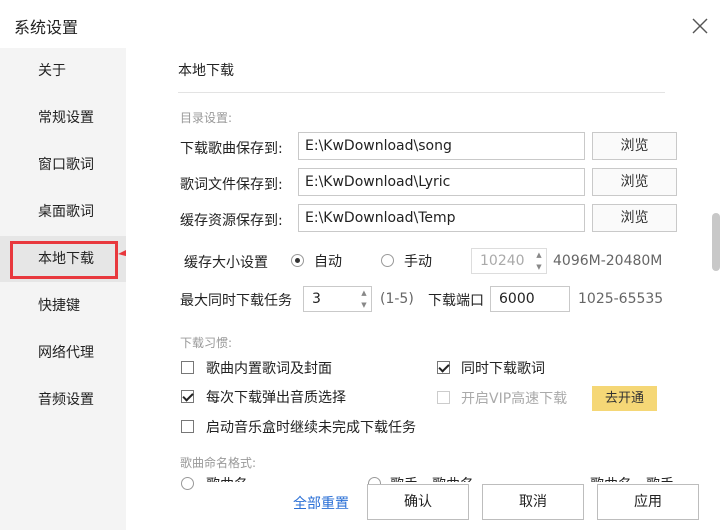 This screenshot has height=530, width=725. I want to click on lyric-browse-button: 浏览, so click(634, 182).